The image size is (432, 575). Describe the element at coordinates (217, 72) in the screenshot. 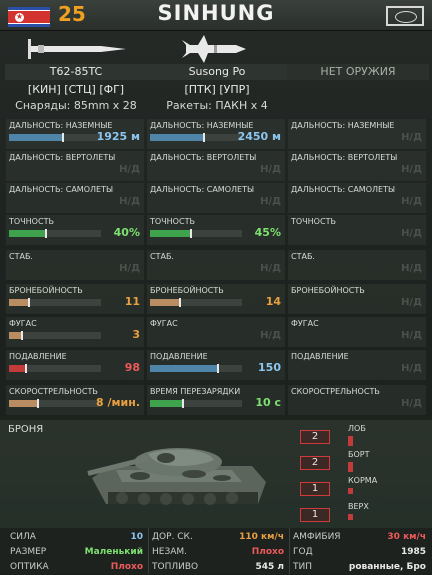

I see `weapon-name: Susong Po` at that location.